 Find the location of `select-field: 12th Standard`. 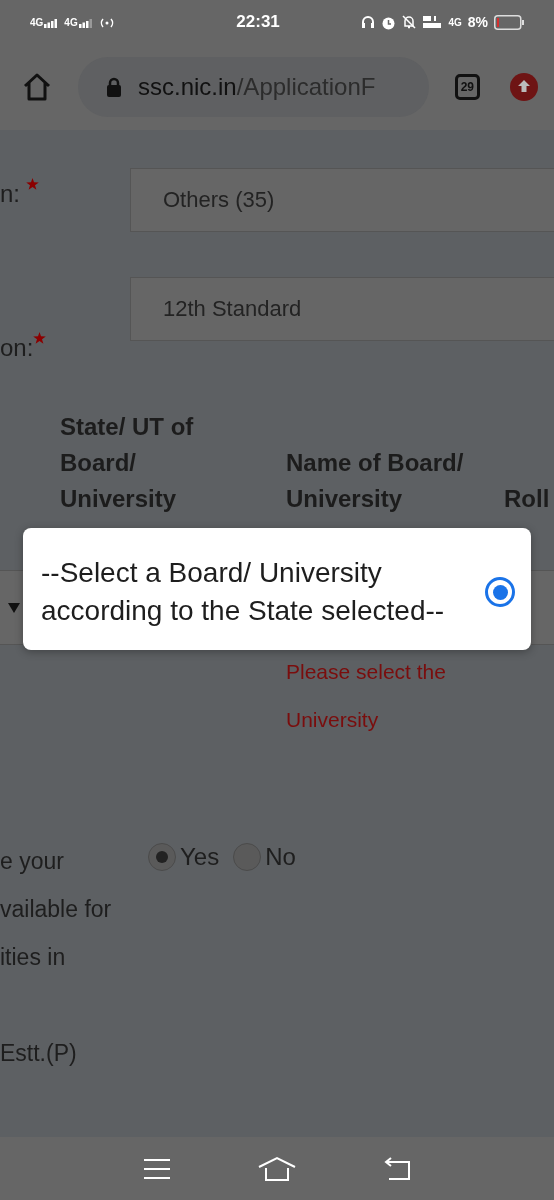

select-field: 12th Standard is located at coordinates (342, 309).